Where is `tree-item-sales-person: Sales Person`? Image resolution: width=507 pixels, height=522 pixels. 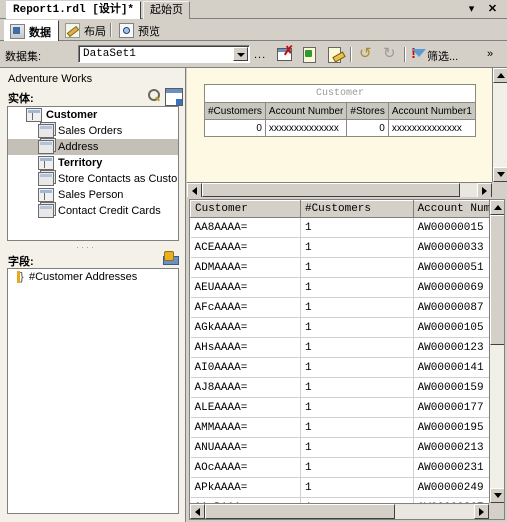
tree-item-sales-person: Sales Person is located at coordinates (93, 195).